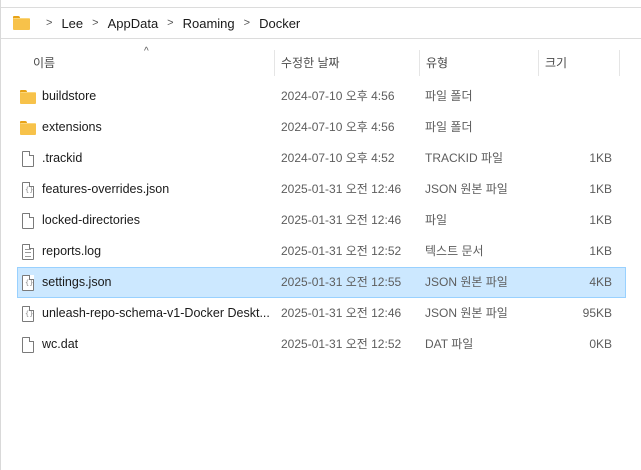  Describe the element at coordinates (69, 96) in the screenshot. I see `file-name: buildstore` at that location.